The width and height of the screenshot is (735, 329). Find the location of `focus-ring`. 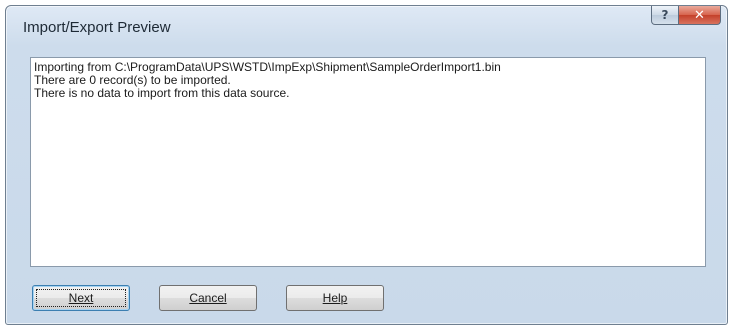

focus-ring is located at coordinates (81, 298).